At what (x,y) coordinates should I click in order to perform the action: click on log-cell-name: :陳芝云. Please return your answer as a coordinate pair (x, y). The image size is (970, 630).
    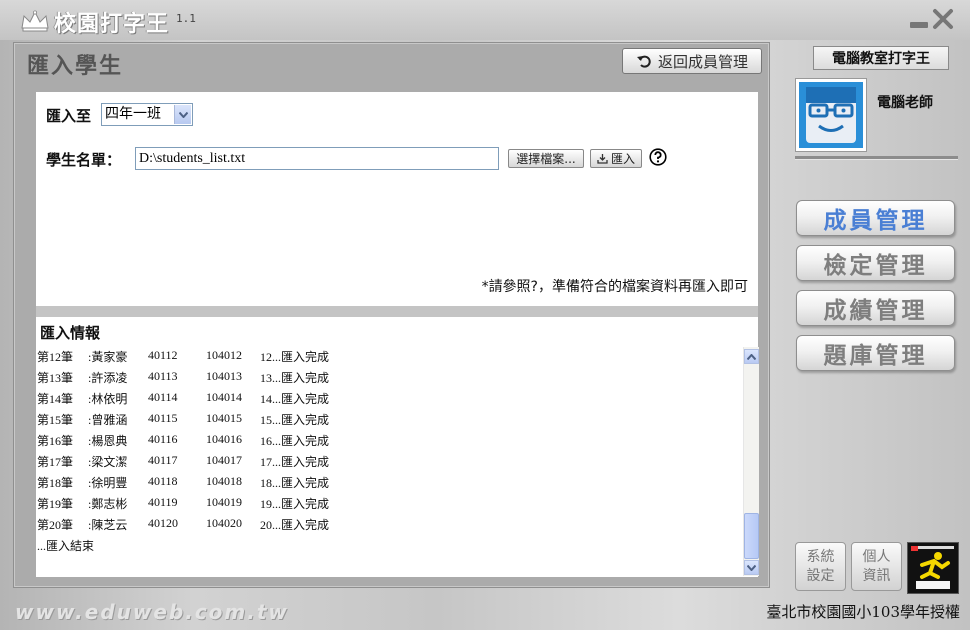
    Looking at the image, I should click on (108, 525).